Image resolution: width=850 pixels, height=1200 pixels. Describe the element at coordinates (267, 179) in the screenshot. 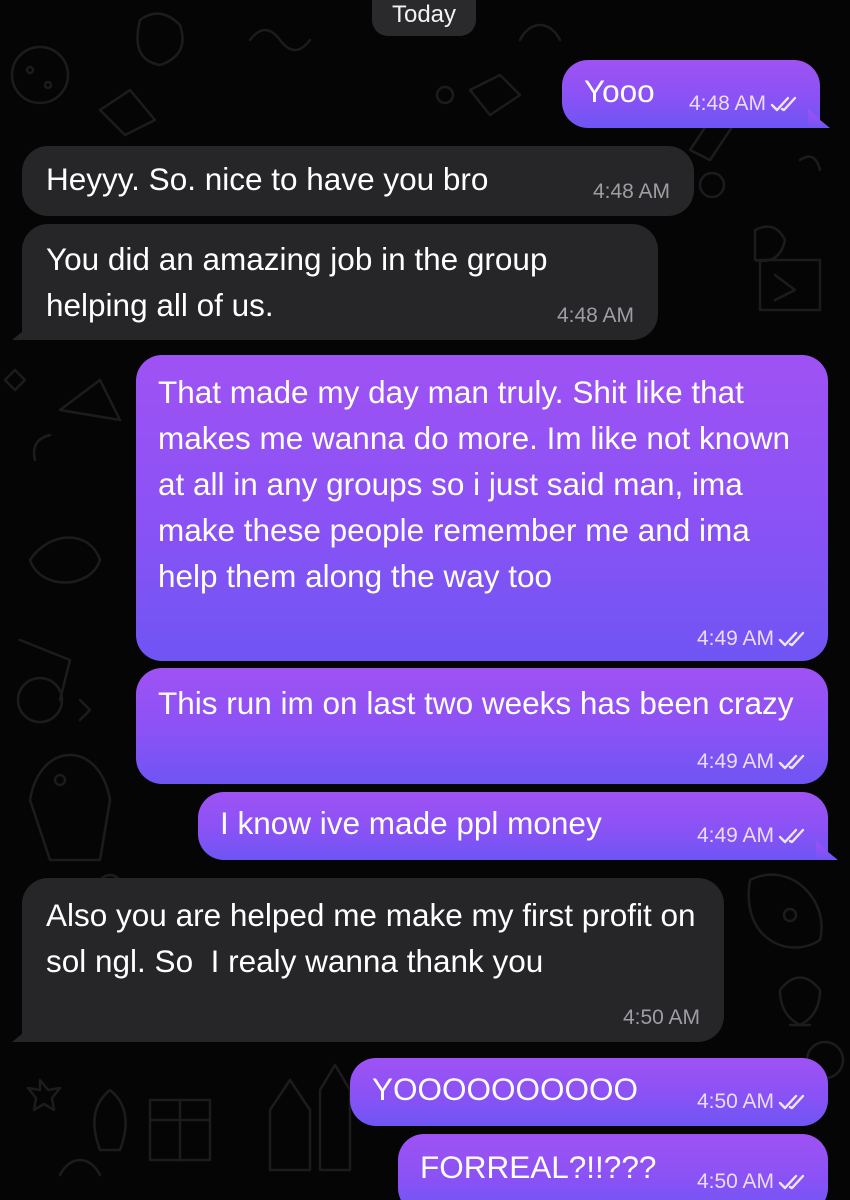

I see `message-text: Heyyy. So. nice to have you bro` at that location.